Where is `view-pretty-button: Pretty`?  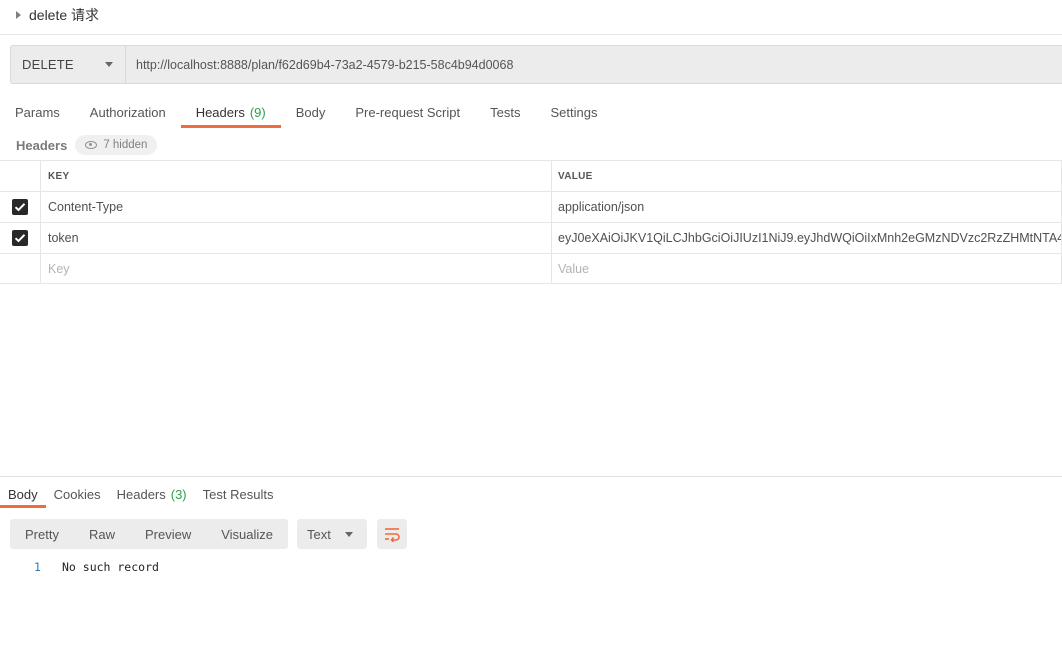
view-pretty-button: Pretty is located at coordinates (42, 534).